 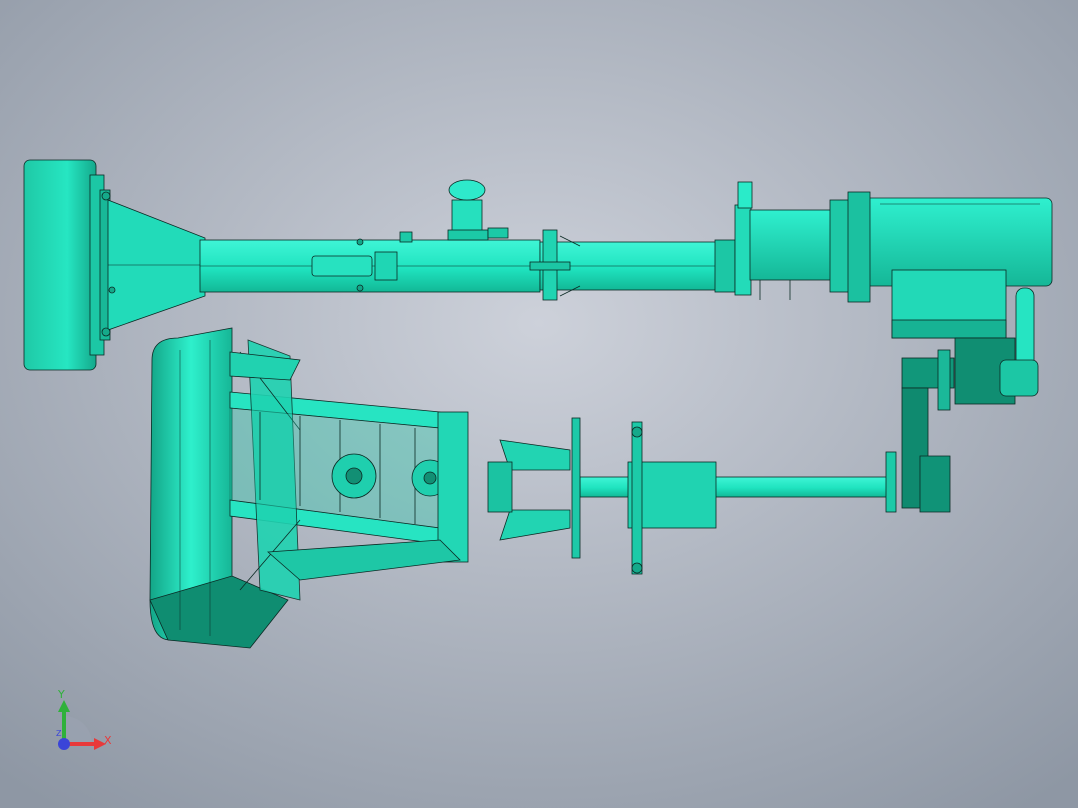 I want to click on lower-rod, so click(x=737, y=487).